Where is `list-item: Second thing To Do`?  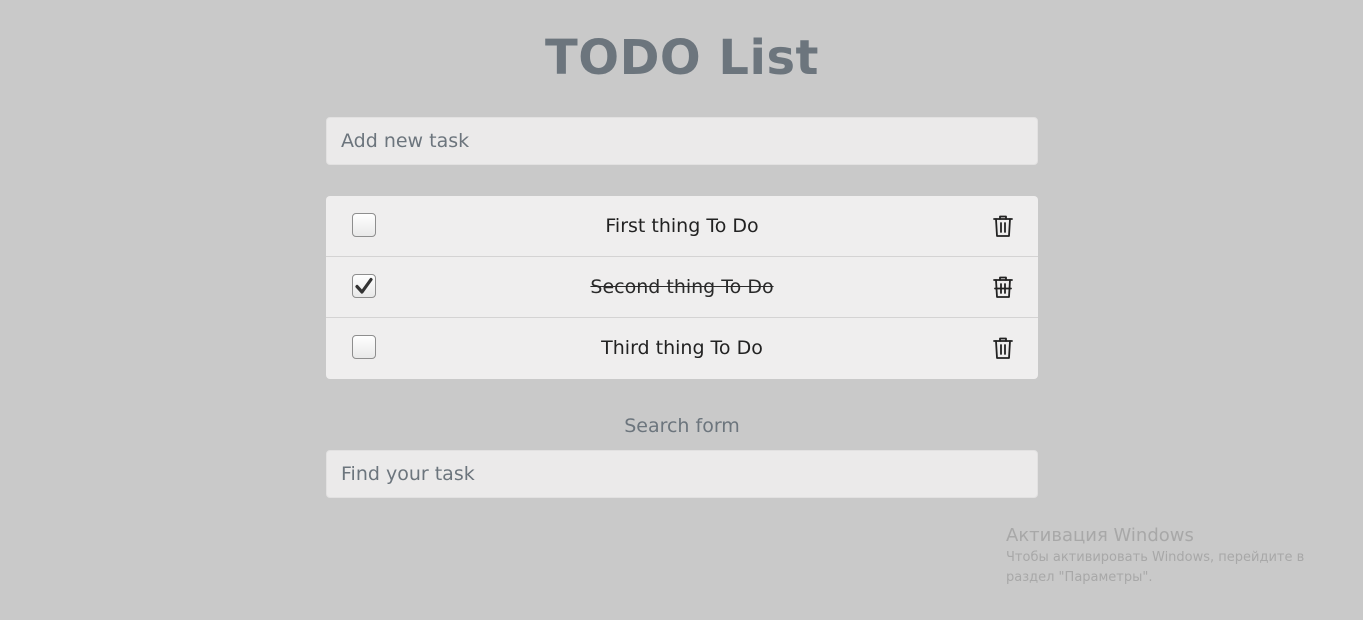 list-item: Second thing To Do is located at coordinates (682, 287).